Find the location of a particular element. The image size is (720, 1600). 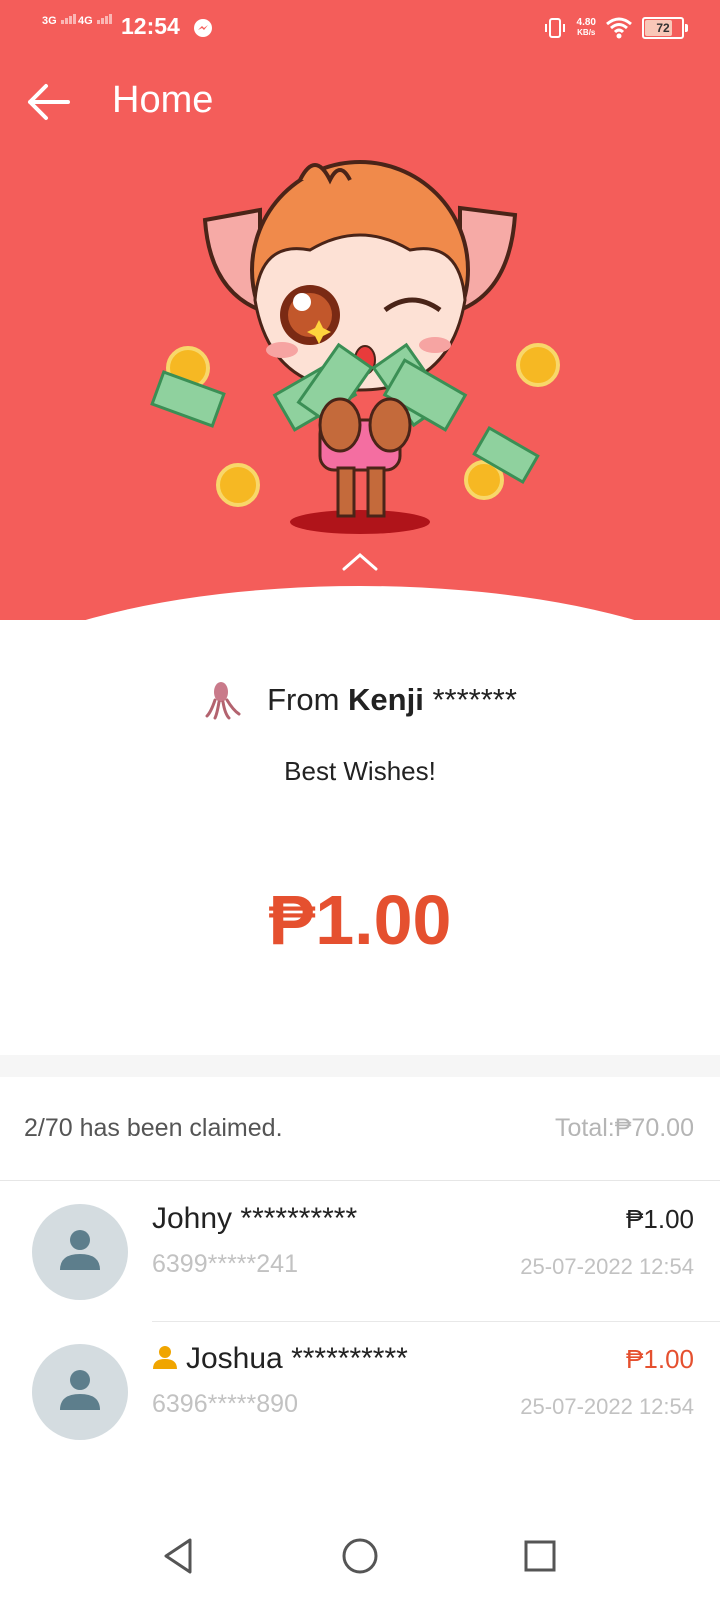

net-speed: 4.80 KB/s is located at coordinates (586, 28).